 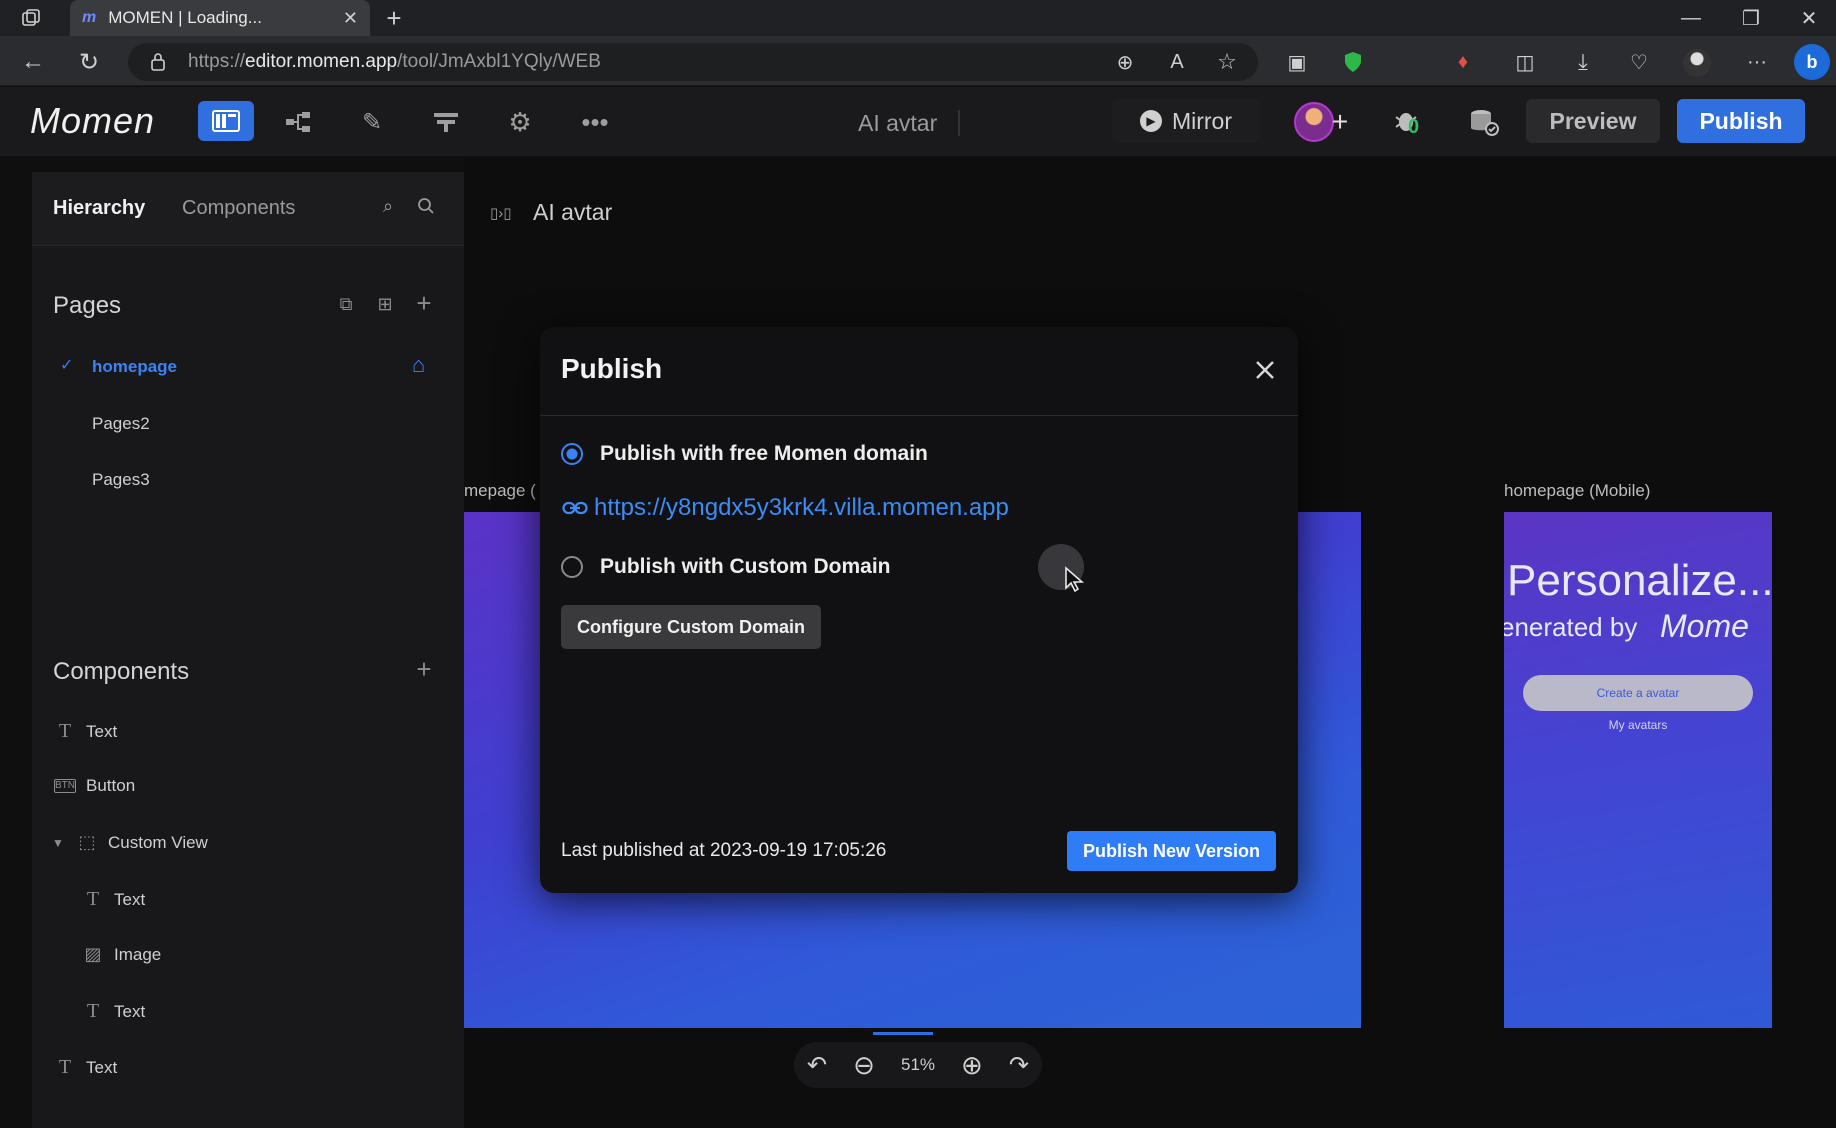 I want to click on favorite-star-icon: ☆, so click(x=1227, y=61).